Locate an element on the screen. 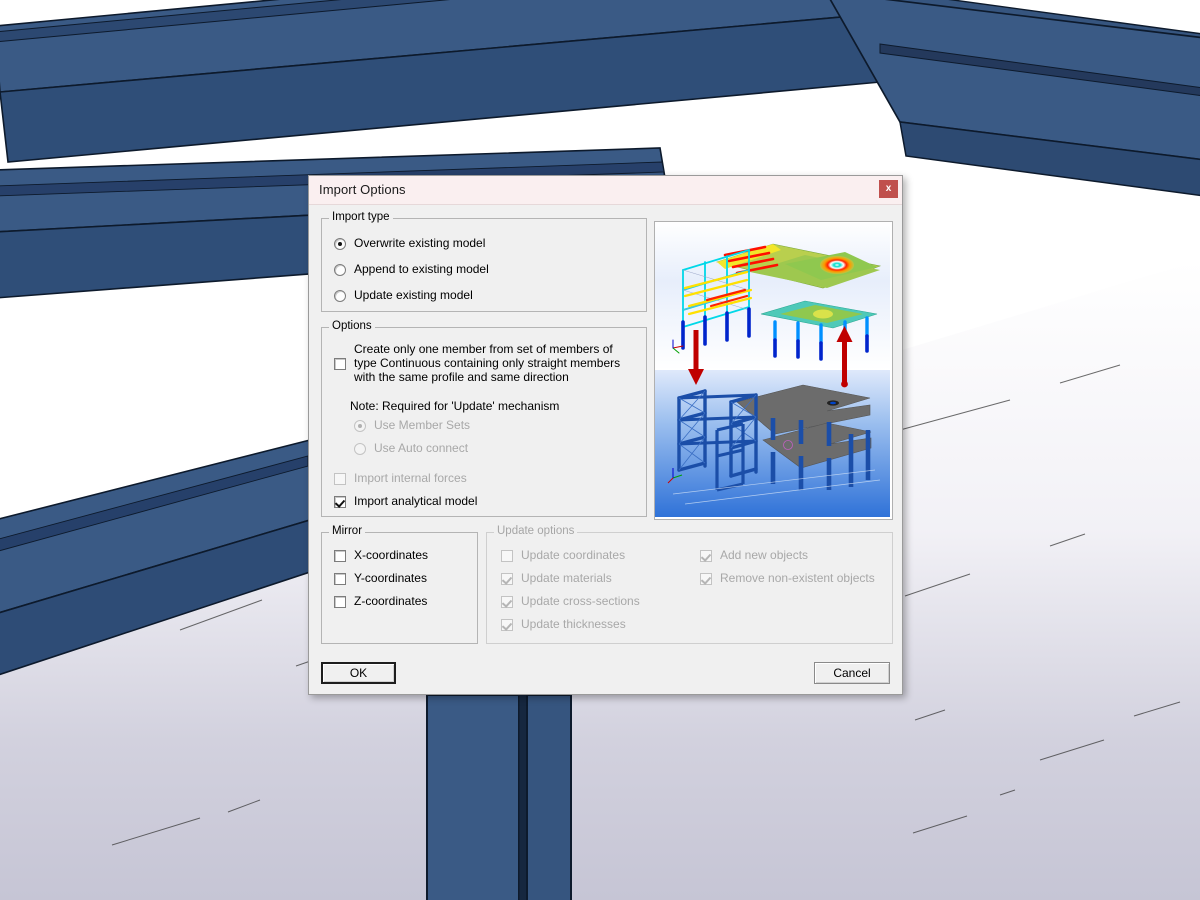 Image resolution: width=1200 pixels, height=900 pixels. radio-update-existing-model: Update existing model is located at coordinates (403, 295).